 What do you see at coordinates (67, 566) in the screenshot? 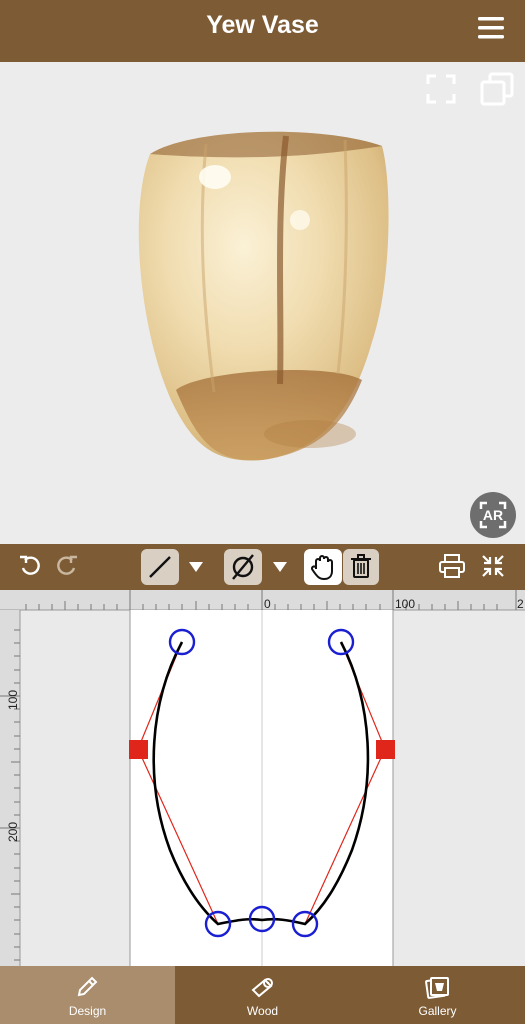
I see `redo-icon` at bounding box center [67, 566].